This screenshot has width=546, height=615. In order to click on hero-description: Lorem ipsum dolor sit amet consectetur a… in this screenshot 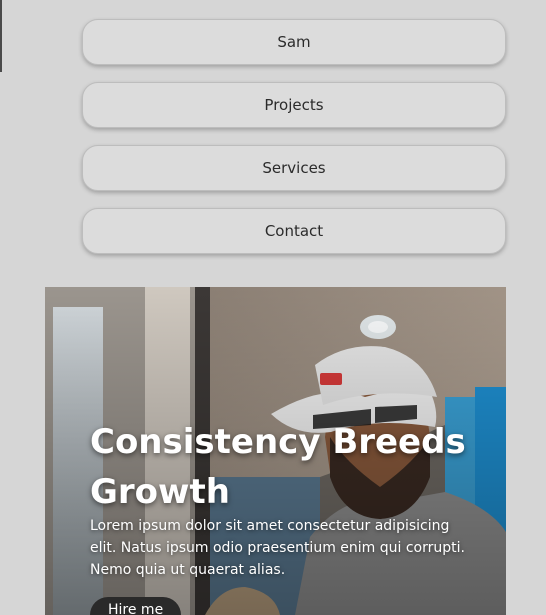, I will do `click(277, 548)`.